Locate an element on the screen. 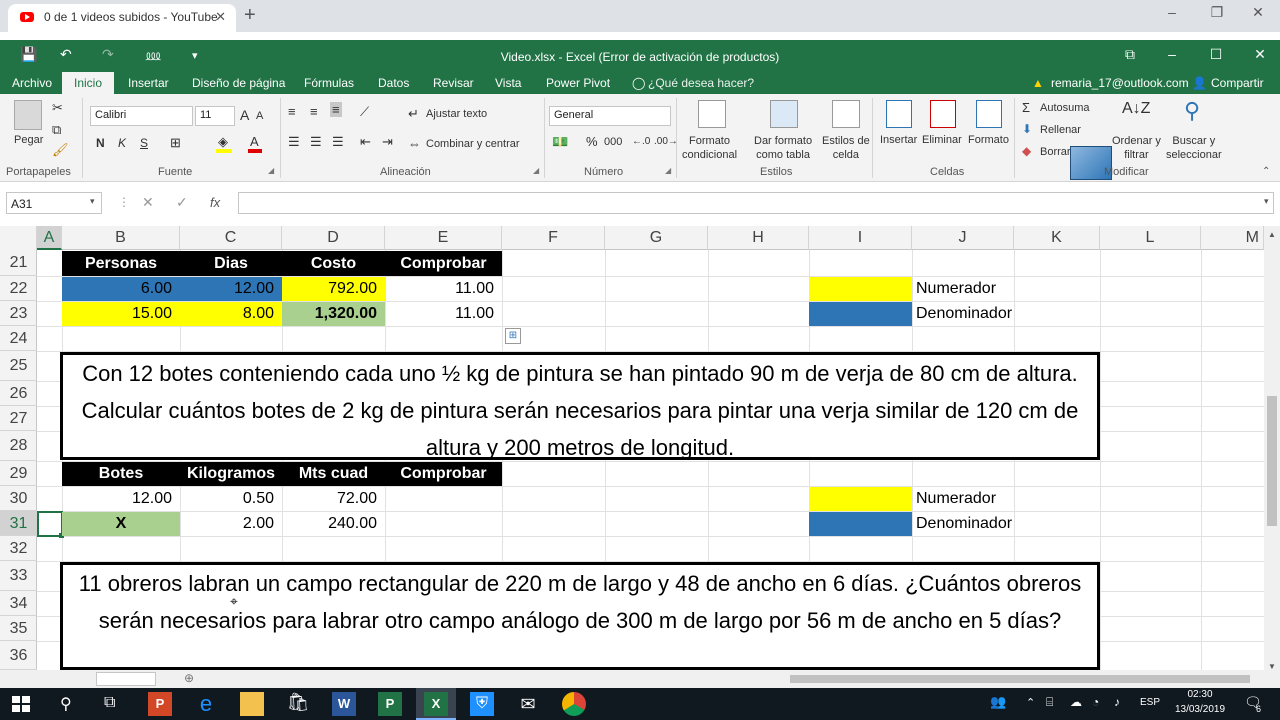  cell-d30: 72.00 is located at coordinates (333, 499).